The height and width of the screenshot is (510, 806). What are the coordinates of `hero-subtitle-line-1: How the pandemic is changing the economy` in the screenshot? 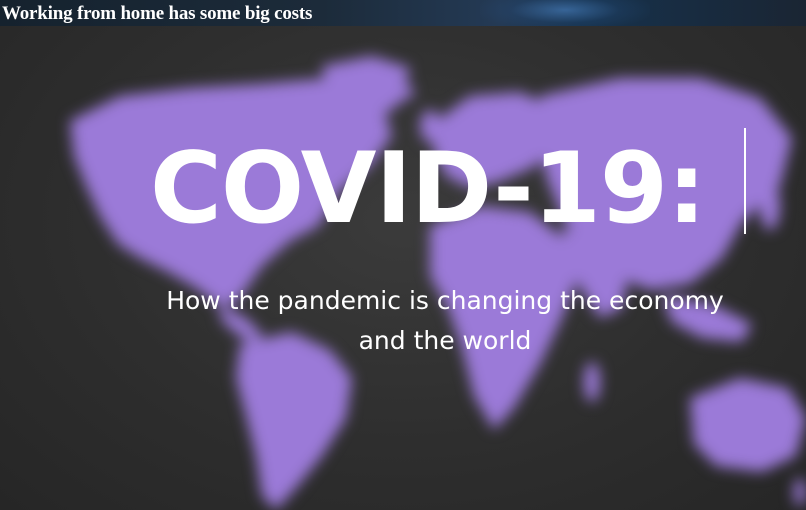 It's located at (445, 300).